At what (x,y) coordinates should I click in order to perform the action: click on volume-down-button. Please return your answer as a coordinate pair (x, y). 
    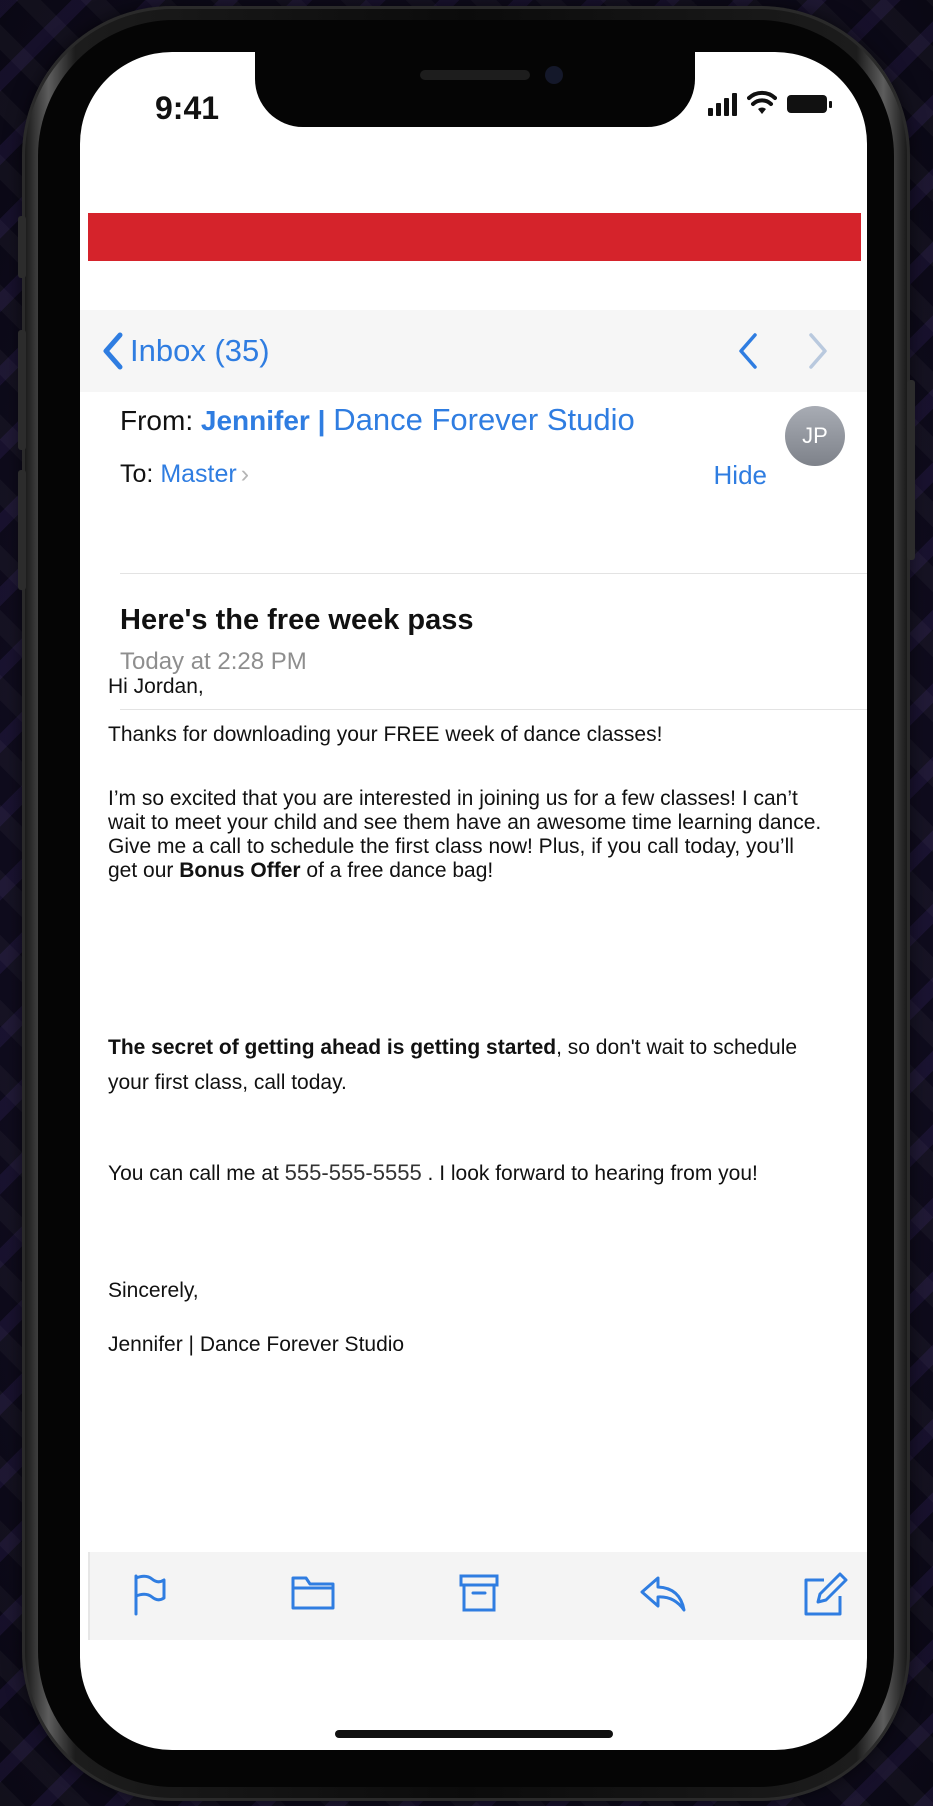
    Looking at the image, I should click on (22, 530).